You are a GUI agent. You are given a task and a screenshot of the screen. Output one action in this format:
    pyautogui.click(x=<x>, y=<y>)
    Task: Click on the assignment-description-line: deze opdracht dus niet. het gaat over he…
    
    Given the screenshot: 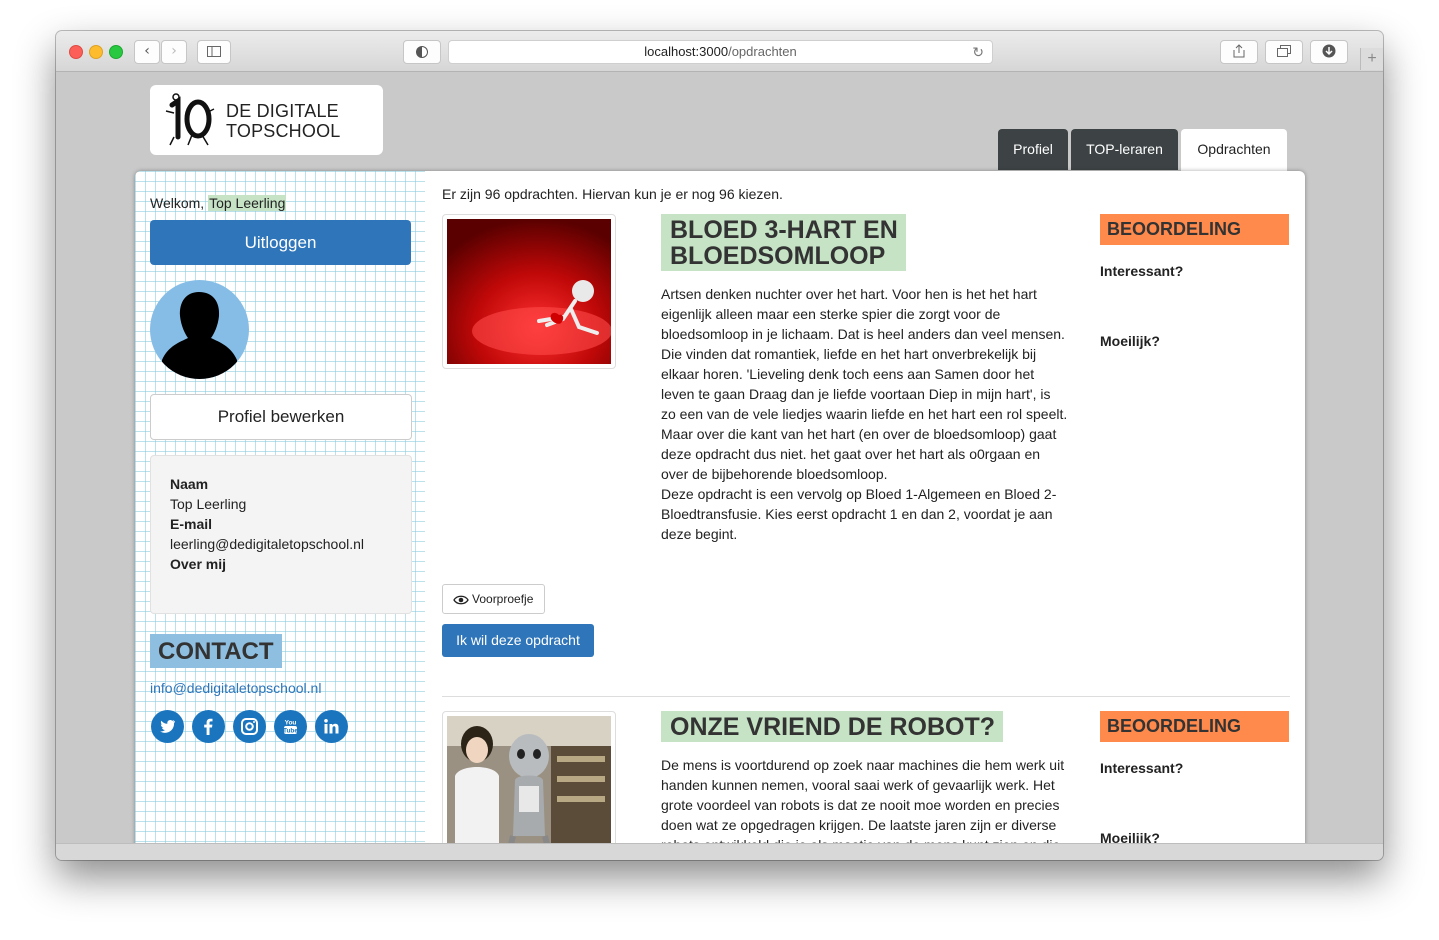 What is the action you would take?
    pyautogui.click(x=851, y=454)
    